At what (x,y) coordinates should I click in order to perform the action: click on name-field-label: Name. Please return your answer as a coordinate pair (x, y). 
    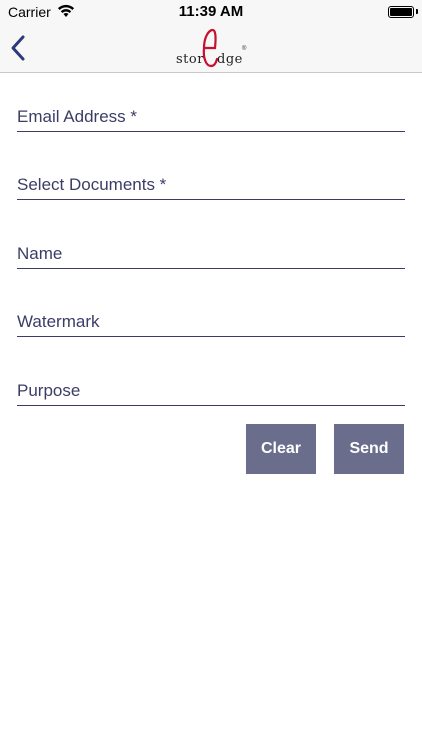
    Looking at the image, I should click on (40, 253).